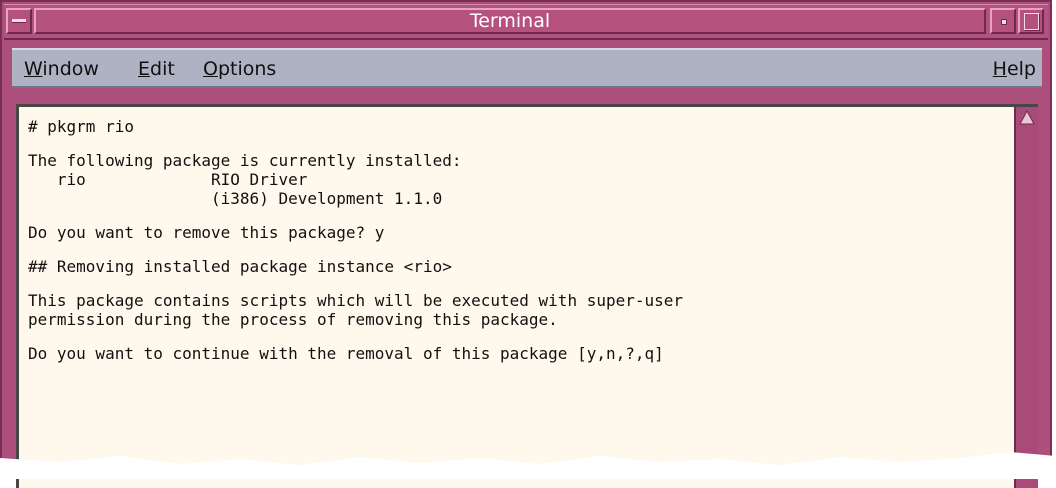 This screenshot has width=1056, height=488. I want to click on menu-help-label: elp, so click(1021, 69).